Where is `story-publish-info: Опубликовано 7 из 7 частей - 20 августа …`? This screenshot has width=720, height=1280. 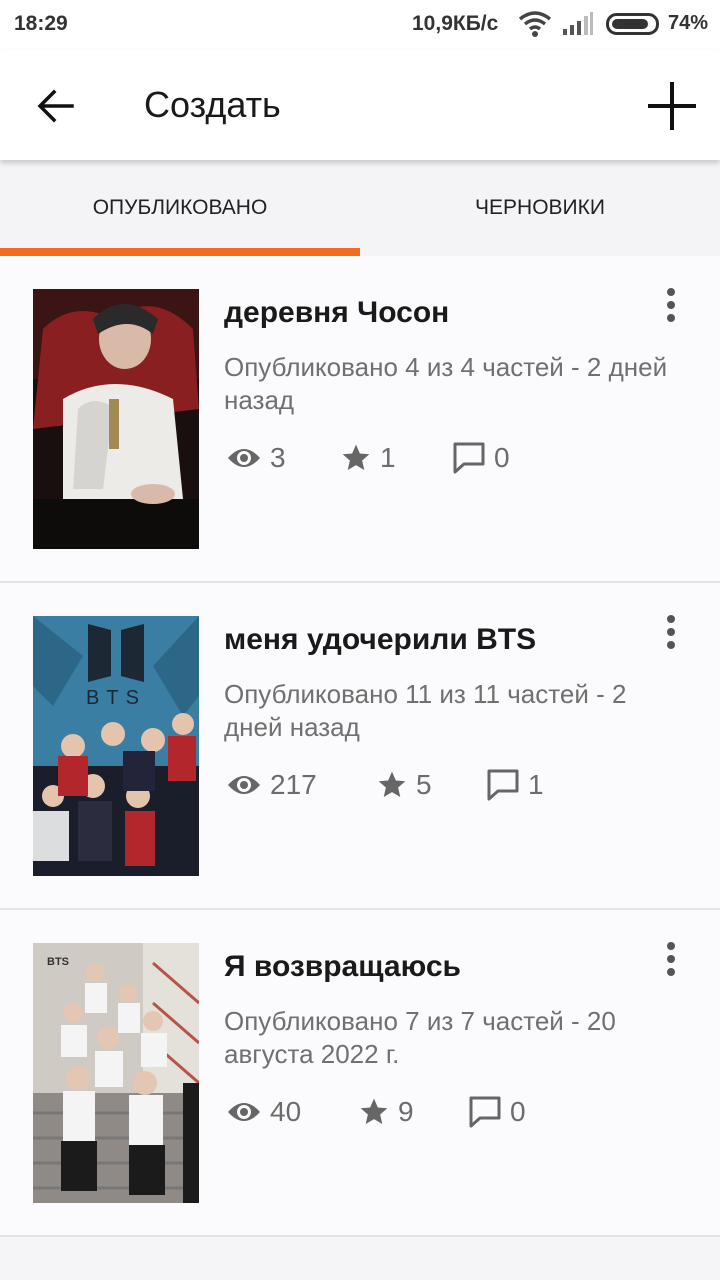 story-publish-info: Опубликовано 7 из 7 частей - 20 августа … is located at coordinates (420, 1037).